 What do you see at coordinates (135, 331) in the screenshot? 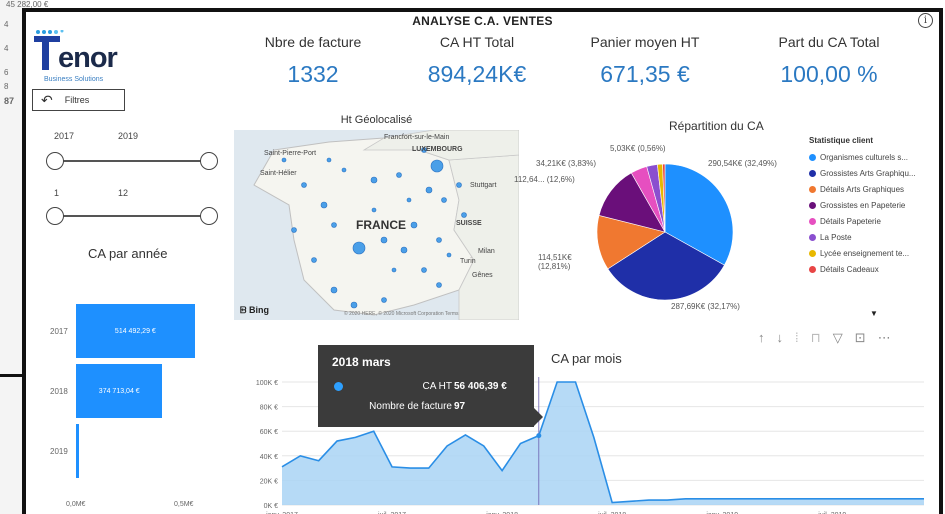
I see `bar-2017: 514 492,29 €` at bounding box center [135, 331].